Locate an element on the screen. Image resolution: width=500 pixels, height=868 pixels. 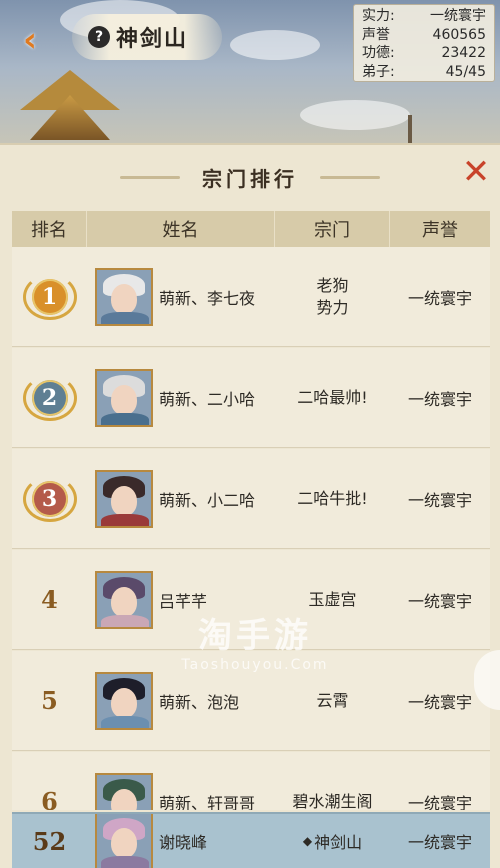
panel-title-banner: 宗门排行 is located at coordinates (250, 177).